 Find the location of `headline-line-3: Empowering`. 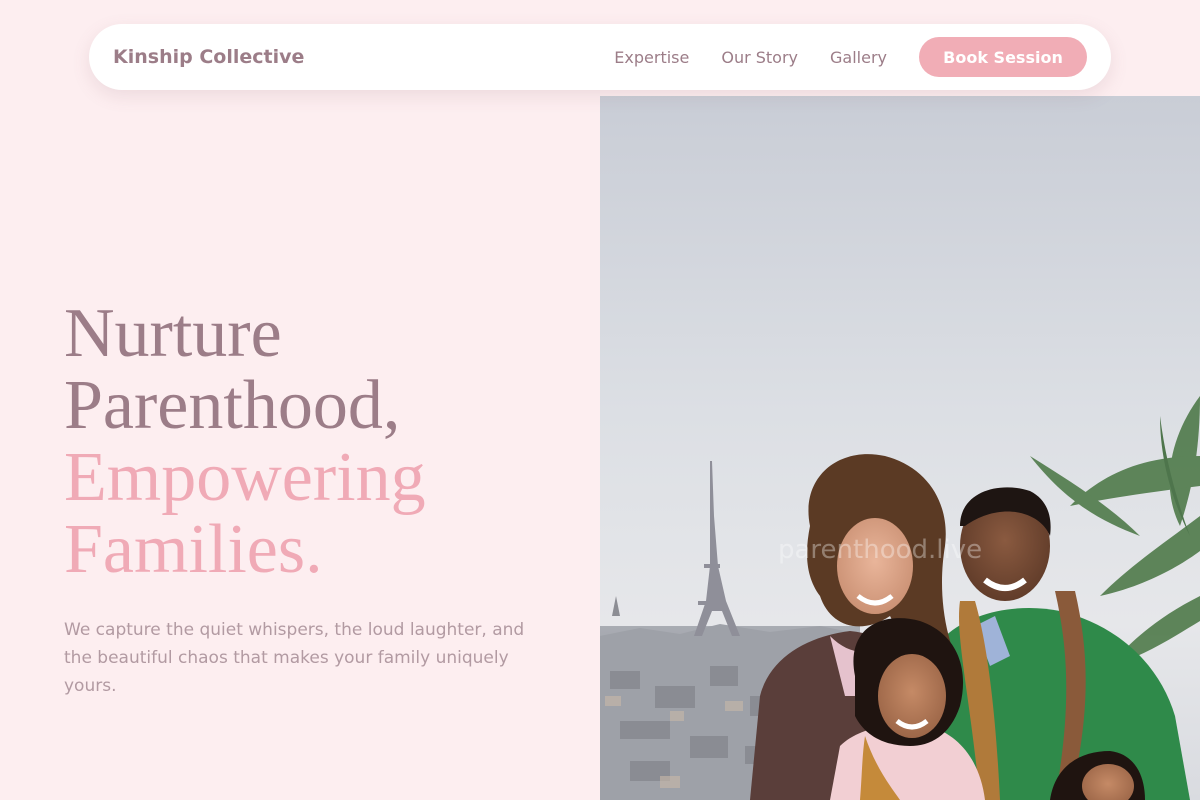

headline-line-3: Empowering is located at coordinates (245, 477).